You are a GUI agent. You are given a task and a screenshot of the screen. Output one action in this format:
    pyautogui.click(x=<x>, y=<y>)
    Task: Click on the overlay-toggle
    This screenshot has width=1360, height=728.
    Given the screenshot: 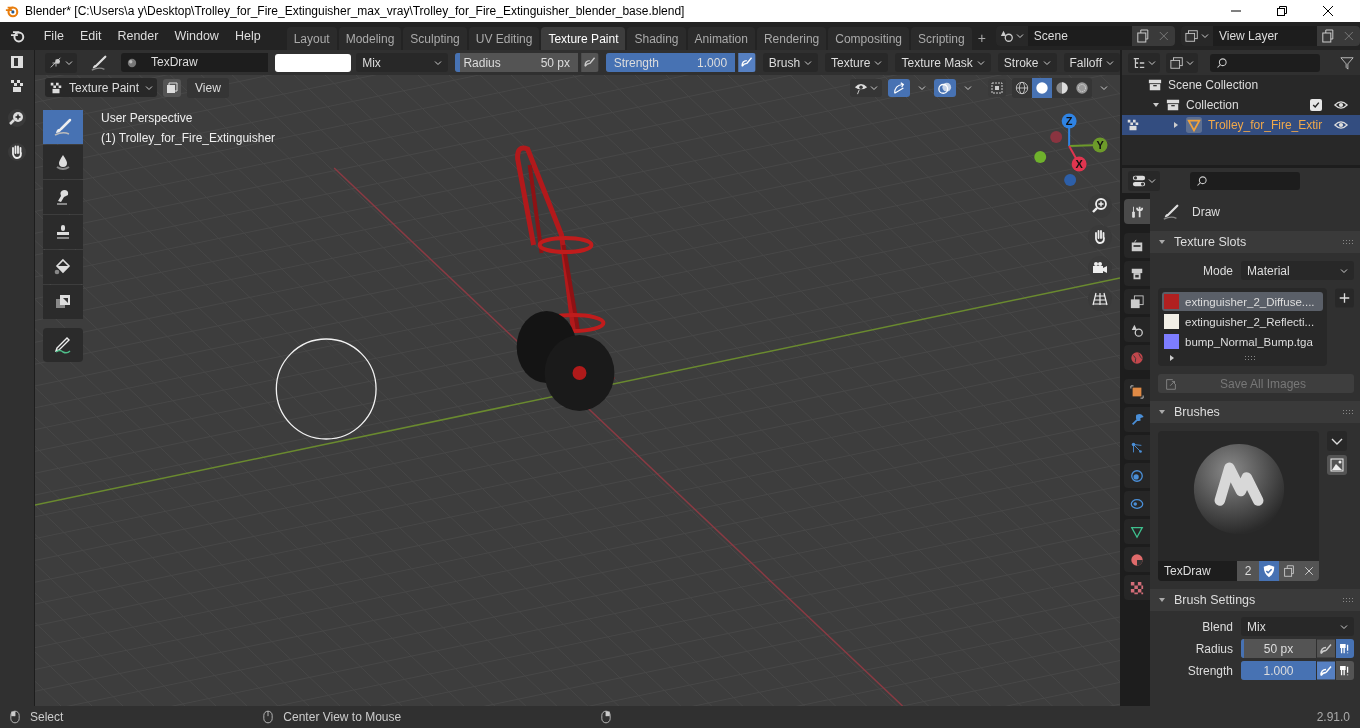 What is the action you would take?
    pyautogui.click(x=945, y=87)
    